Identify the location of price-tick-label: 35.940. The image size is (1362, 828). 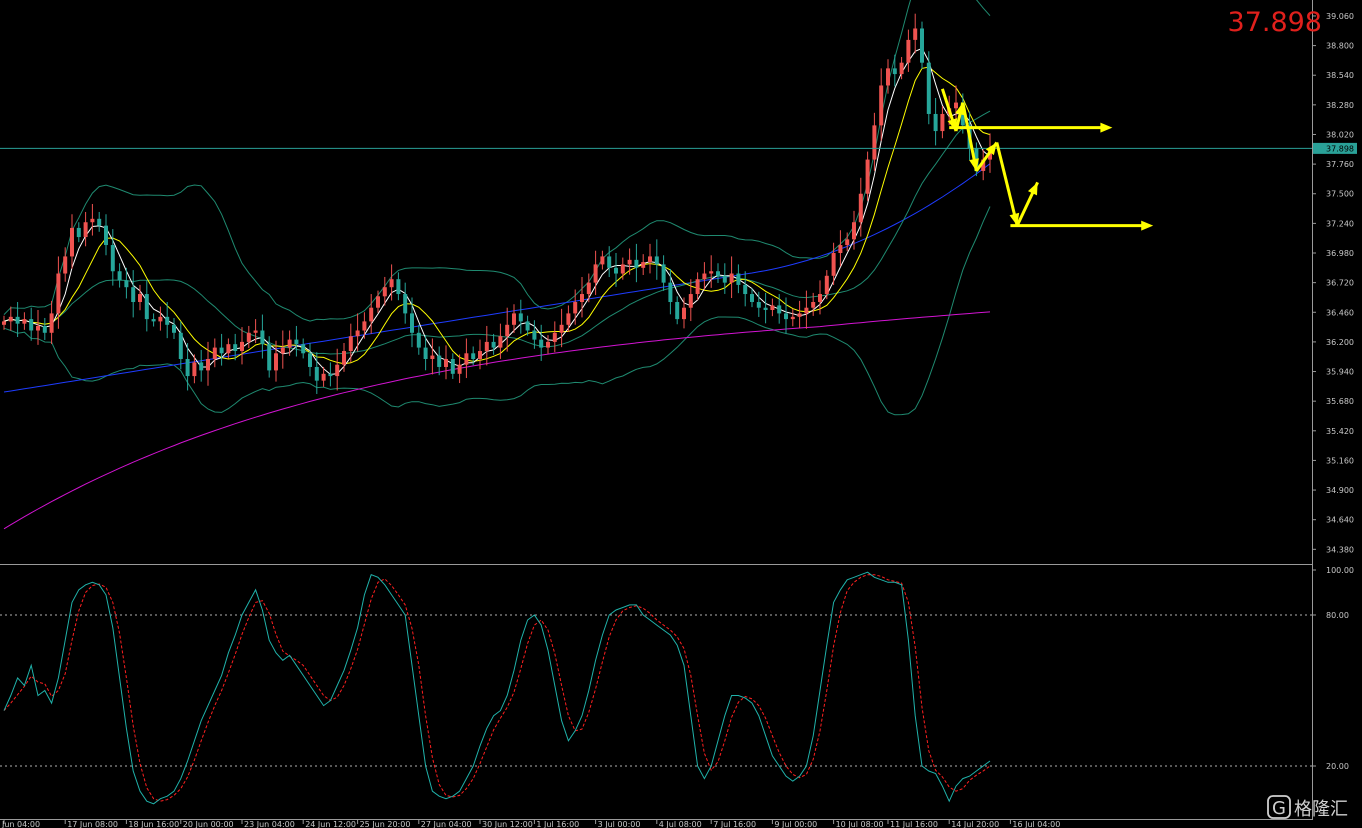
(1340, 372).